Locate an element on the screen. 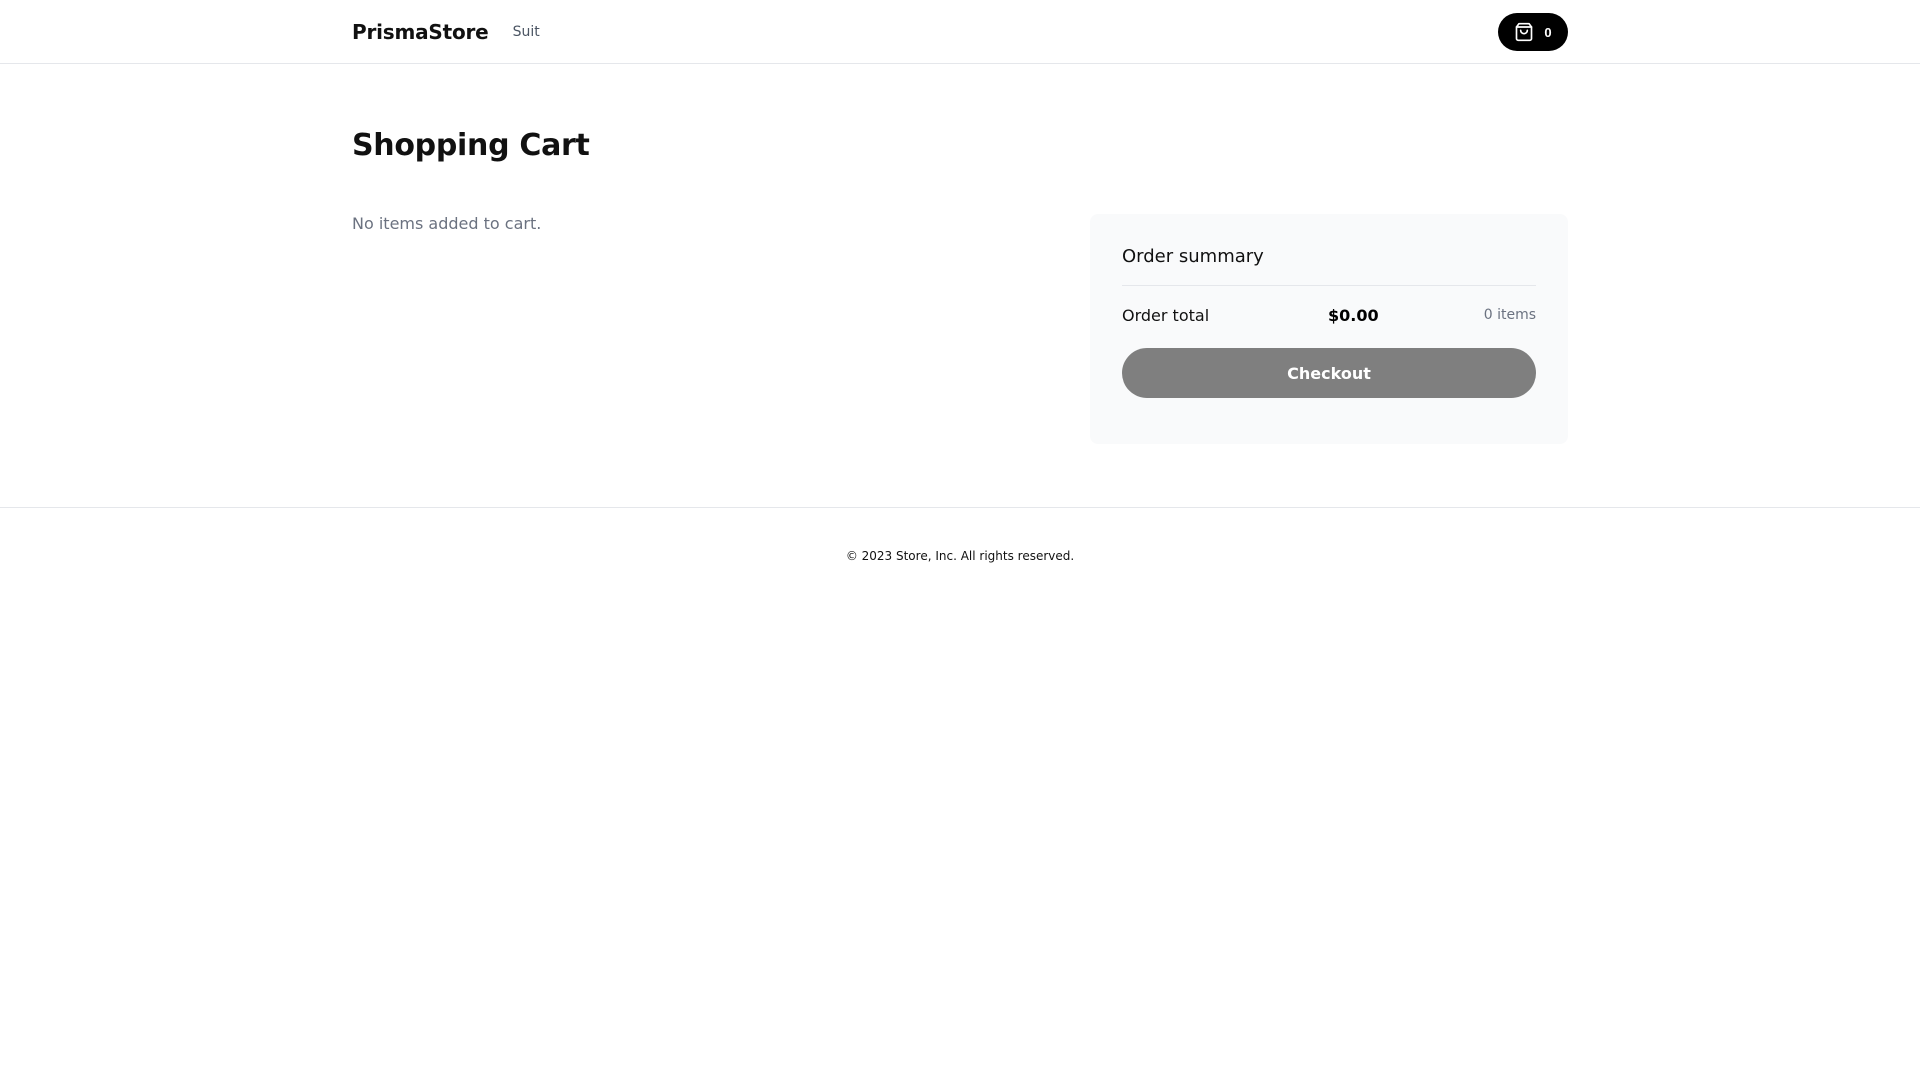  footer-copyright: © 2023 Store, Inc. All rights reserved. is located at coordinates (960, 555).